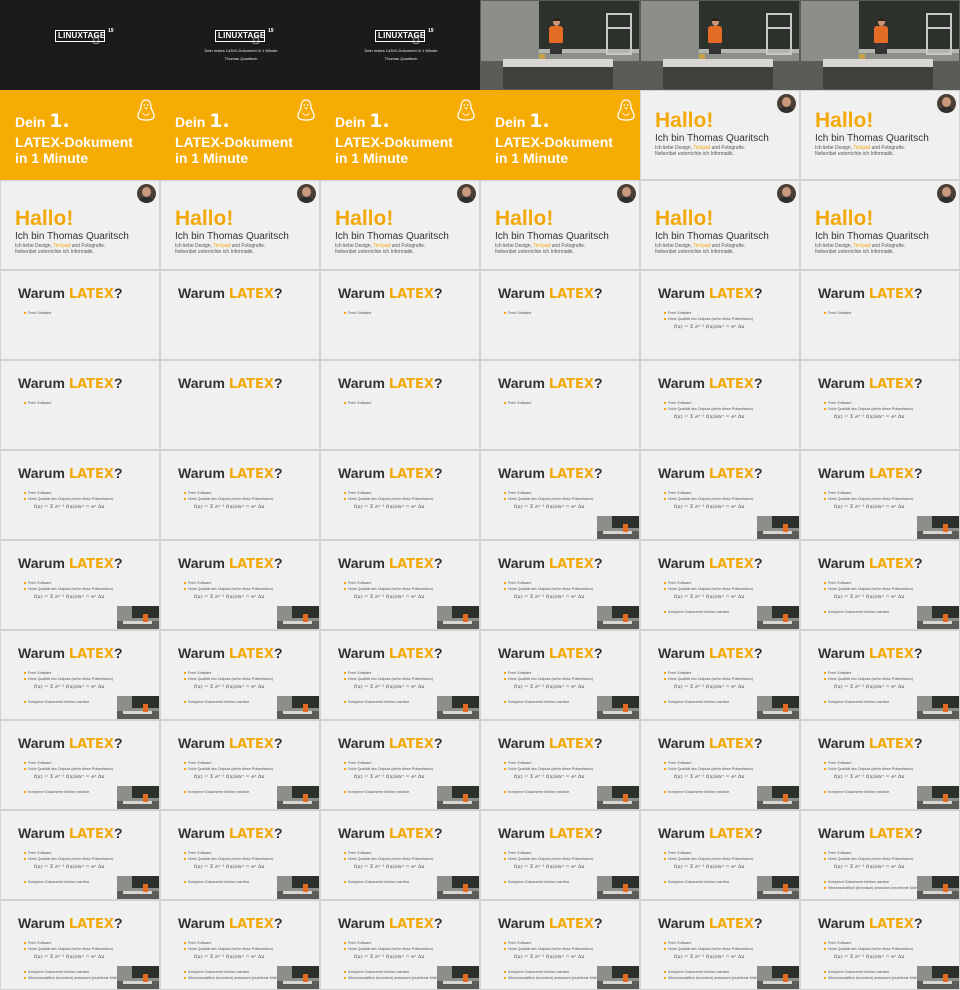  What do you see at coordinates (571, 924) in the screenshot?
I see `latex-logo: LATEX` at bounding box center [571, 924].